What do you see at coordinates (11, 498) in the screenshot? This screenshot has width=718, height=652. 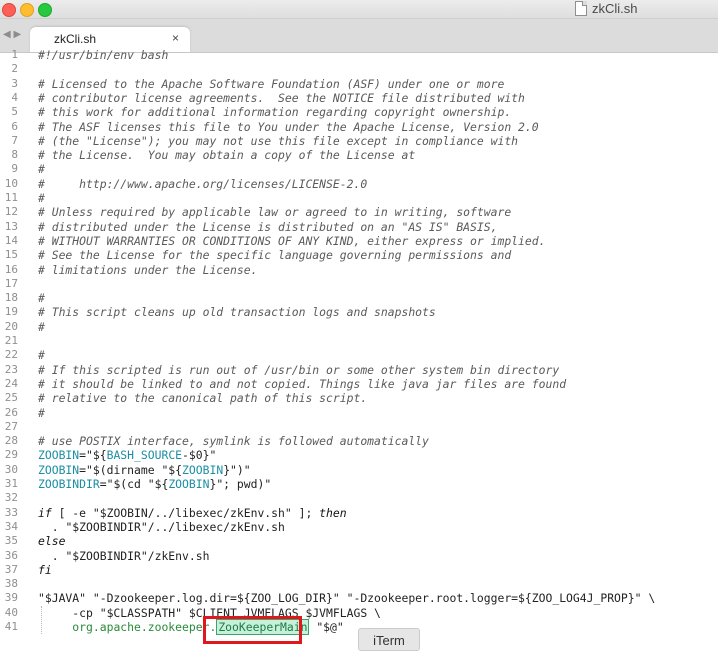 I see `line-number: 32` at bounding box center [11, 498].